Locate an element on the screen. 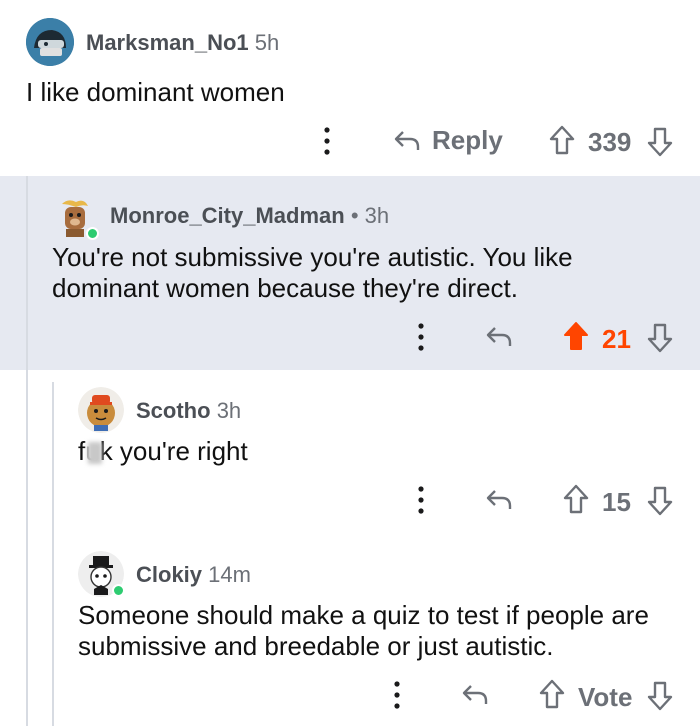 The image size is (700, 726). avatar-helmet-icon is located at coordinates (50, 42).